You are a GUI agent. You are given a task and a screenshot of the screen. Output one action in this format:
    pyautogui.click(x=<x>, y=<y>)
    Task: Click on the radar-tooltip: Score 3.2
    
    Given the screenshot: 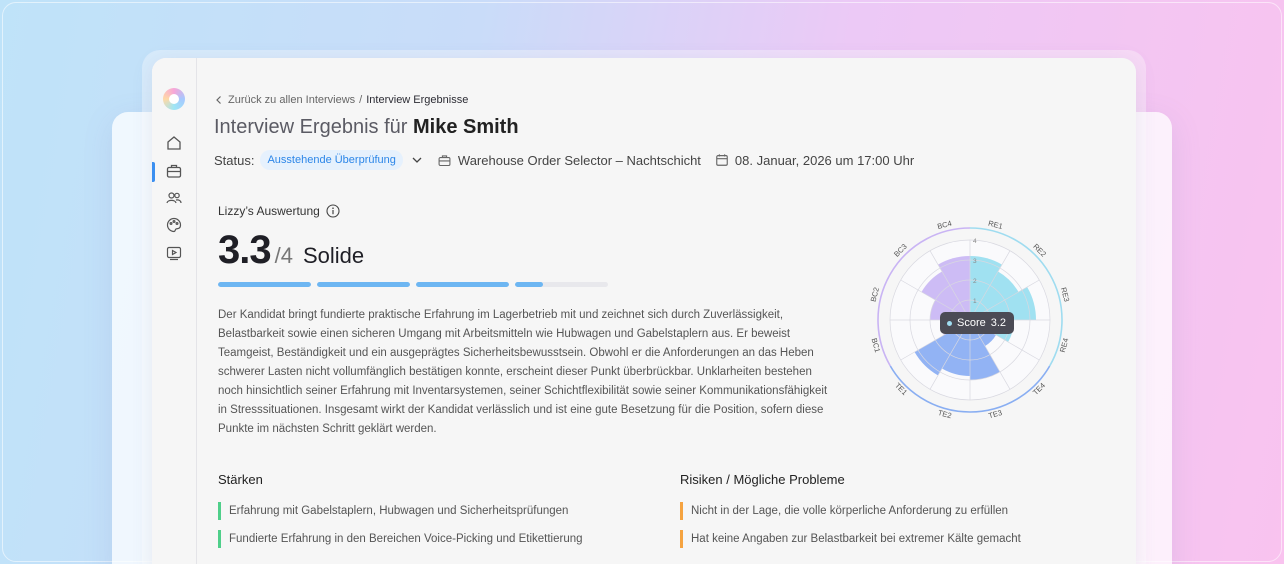 What is the action you would take?
    pyautogui.click(x=977, y=323)
    